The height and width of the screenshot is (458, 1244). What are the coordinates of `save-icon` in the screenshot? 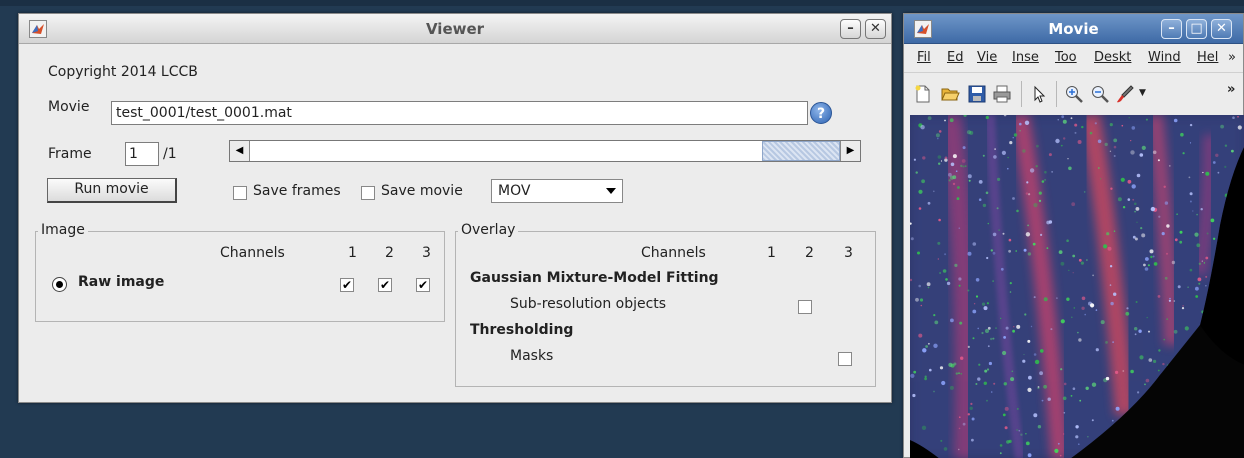 It's located at (977, 94).